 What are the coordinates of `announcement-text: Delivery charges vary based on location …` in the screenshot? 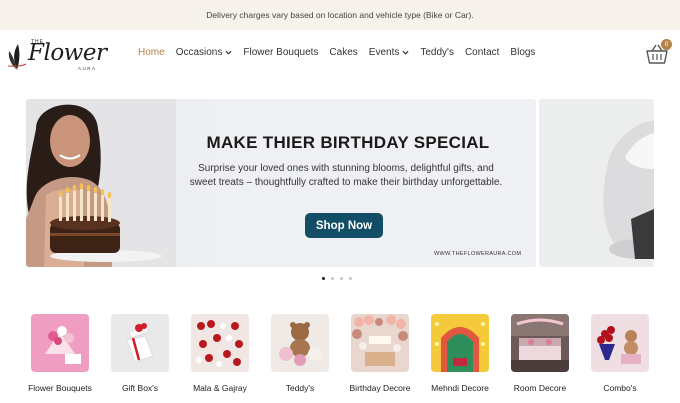 It's located at (340, 15).